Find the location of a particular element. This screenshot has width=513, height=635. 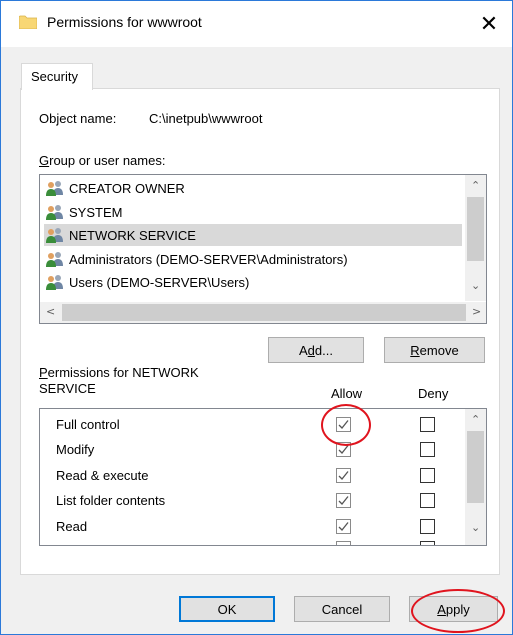

ok-button-label: OK is located at coordinates (227, 609).